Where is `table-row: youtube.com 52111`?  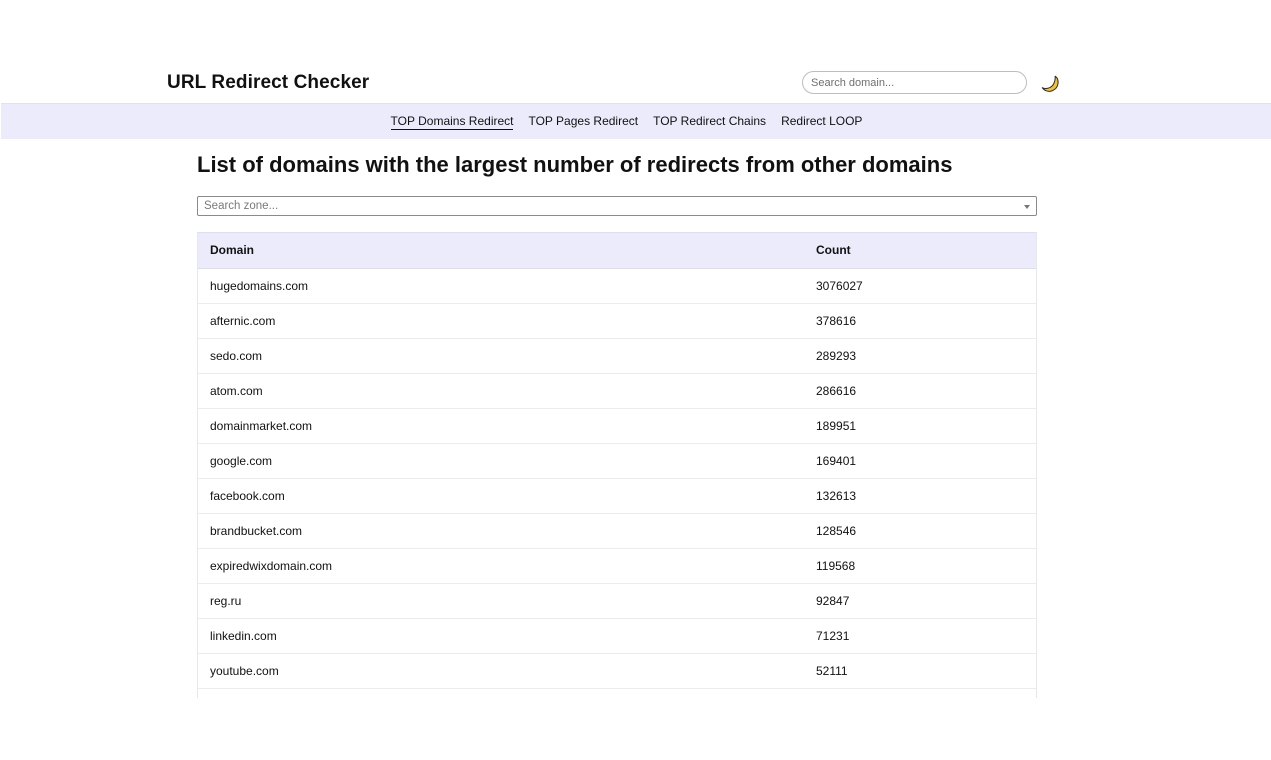 table-row: youtube.com 52111 is located at coordinates (617, 671).